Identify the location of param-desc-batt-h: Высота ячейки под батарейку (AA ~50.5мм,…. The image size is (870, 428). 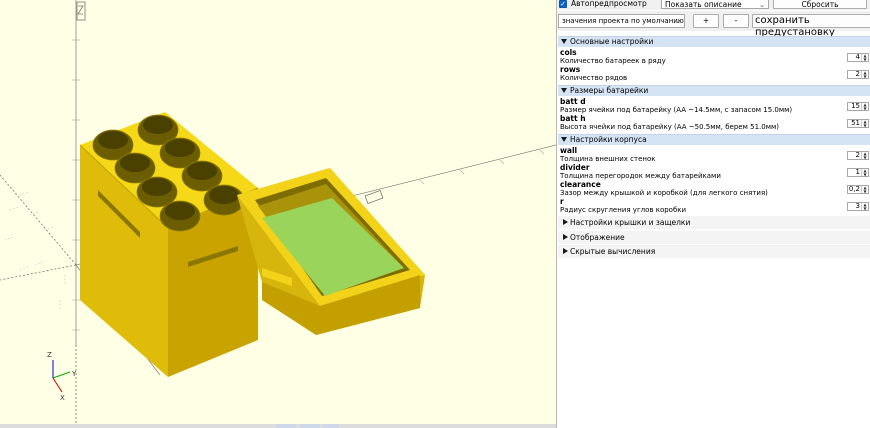
(669, 127).